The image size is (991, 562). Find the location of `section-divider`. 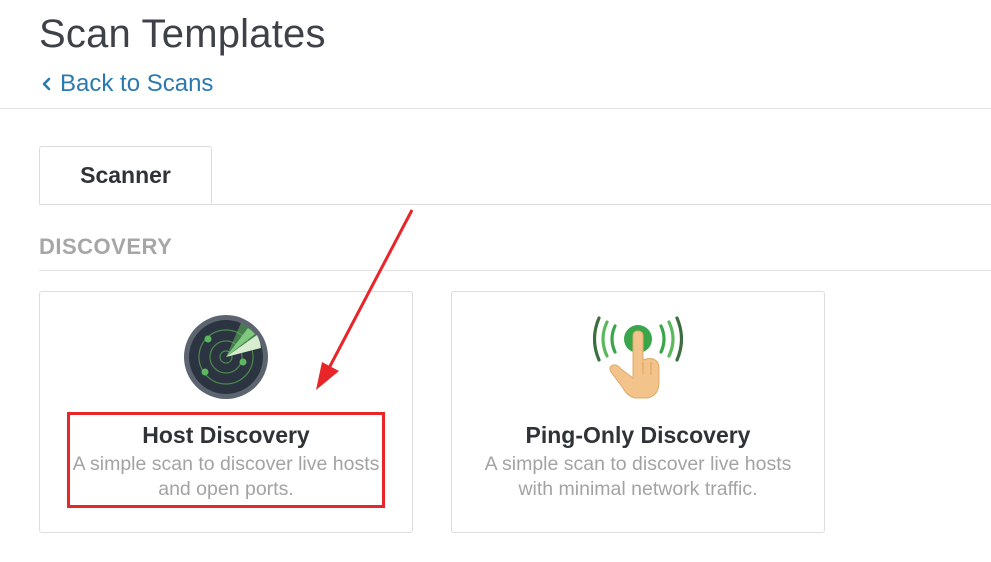

section-divider is located at coordinates (515, 270).